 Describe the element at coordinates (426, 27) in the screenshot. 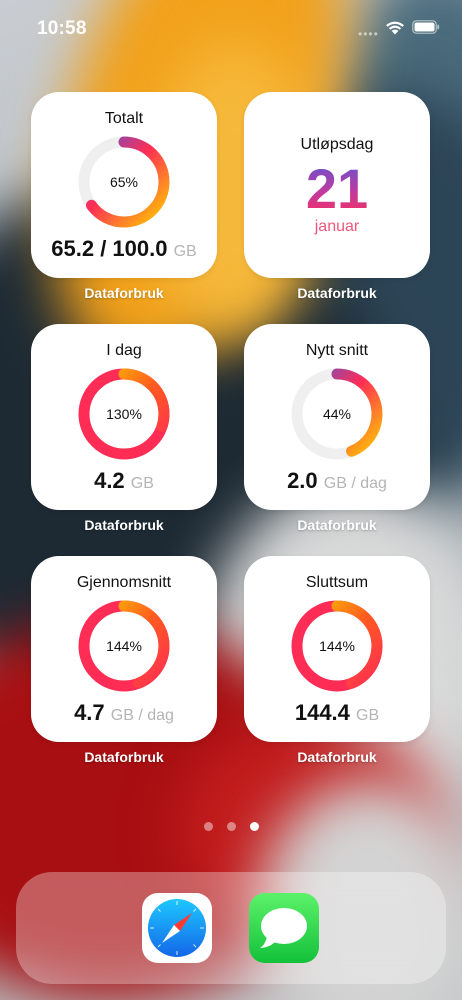

I see `battery-icon` at that location.